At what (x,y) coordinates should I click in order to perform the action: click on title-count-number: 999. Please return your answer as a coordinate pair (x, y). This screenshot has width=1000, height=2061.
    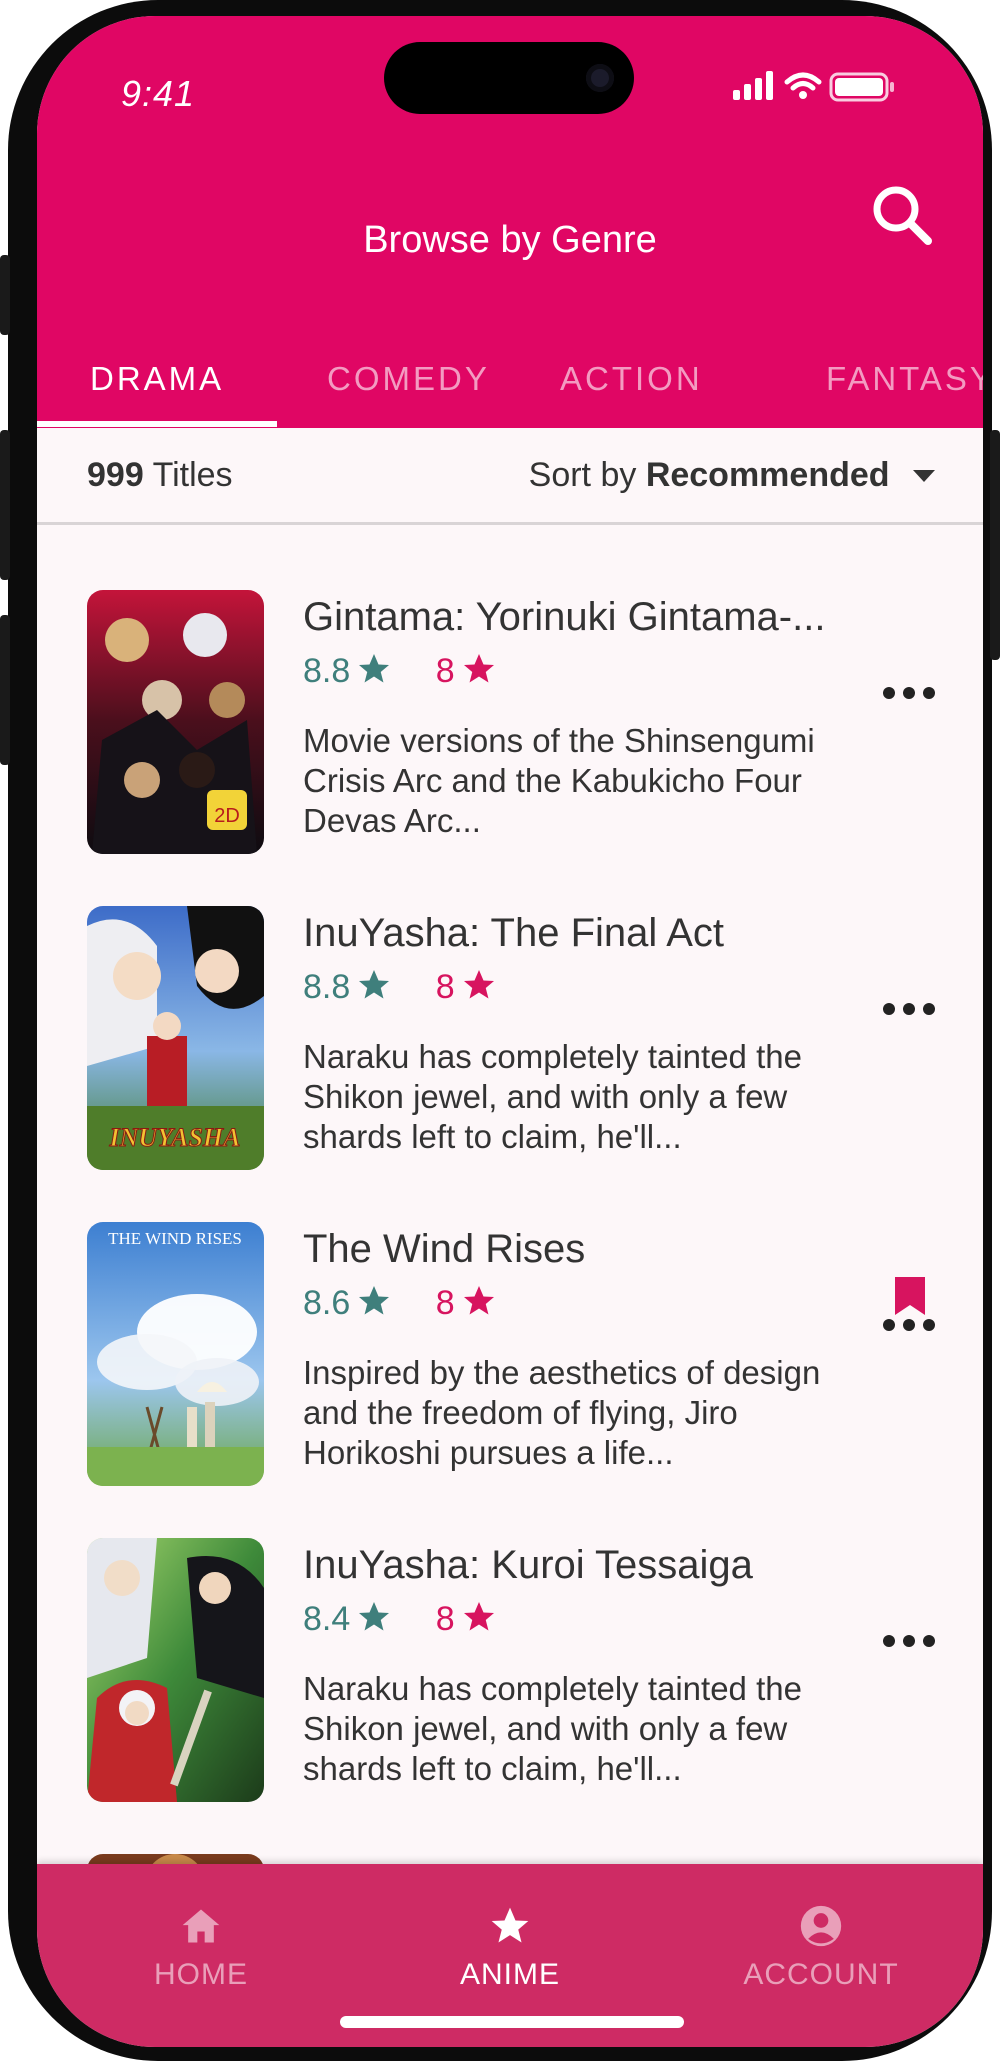
    Looking at the image, I should click on (115, 475).